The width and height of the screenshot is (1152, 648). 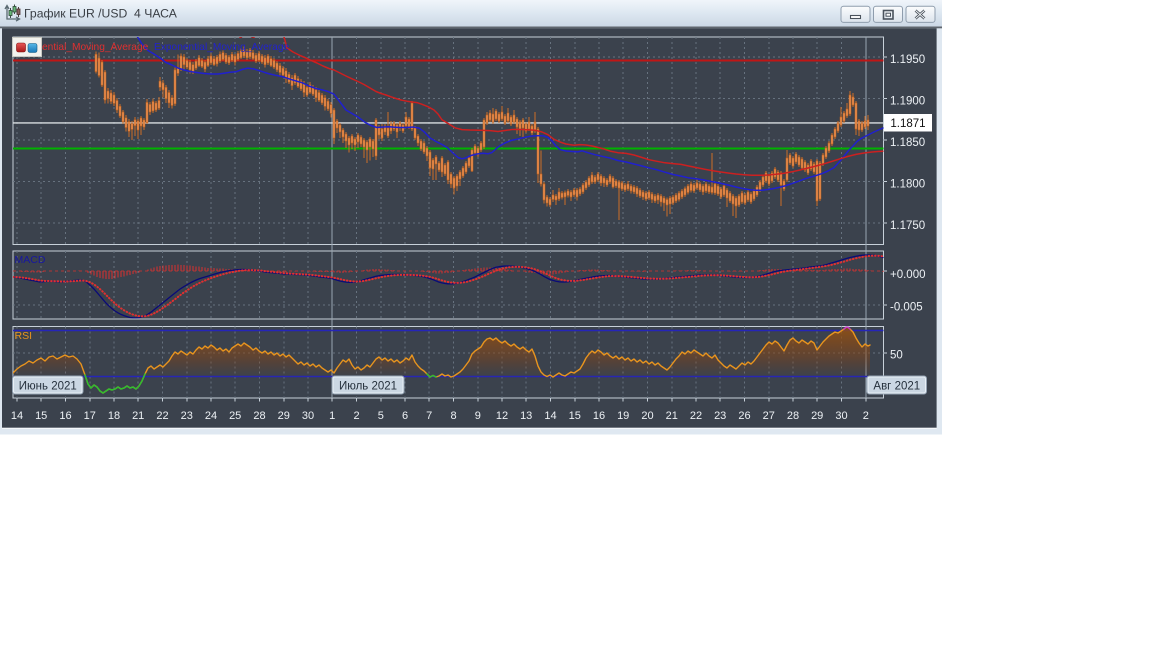 What do you see at coordinates (908, 275) in the screenshot?
I see `svg-text: +0.000` at bounding box center [908, 275].